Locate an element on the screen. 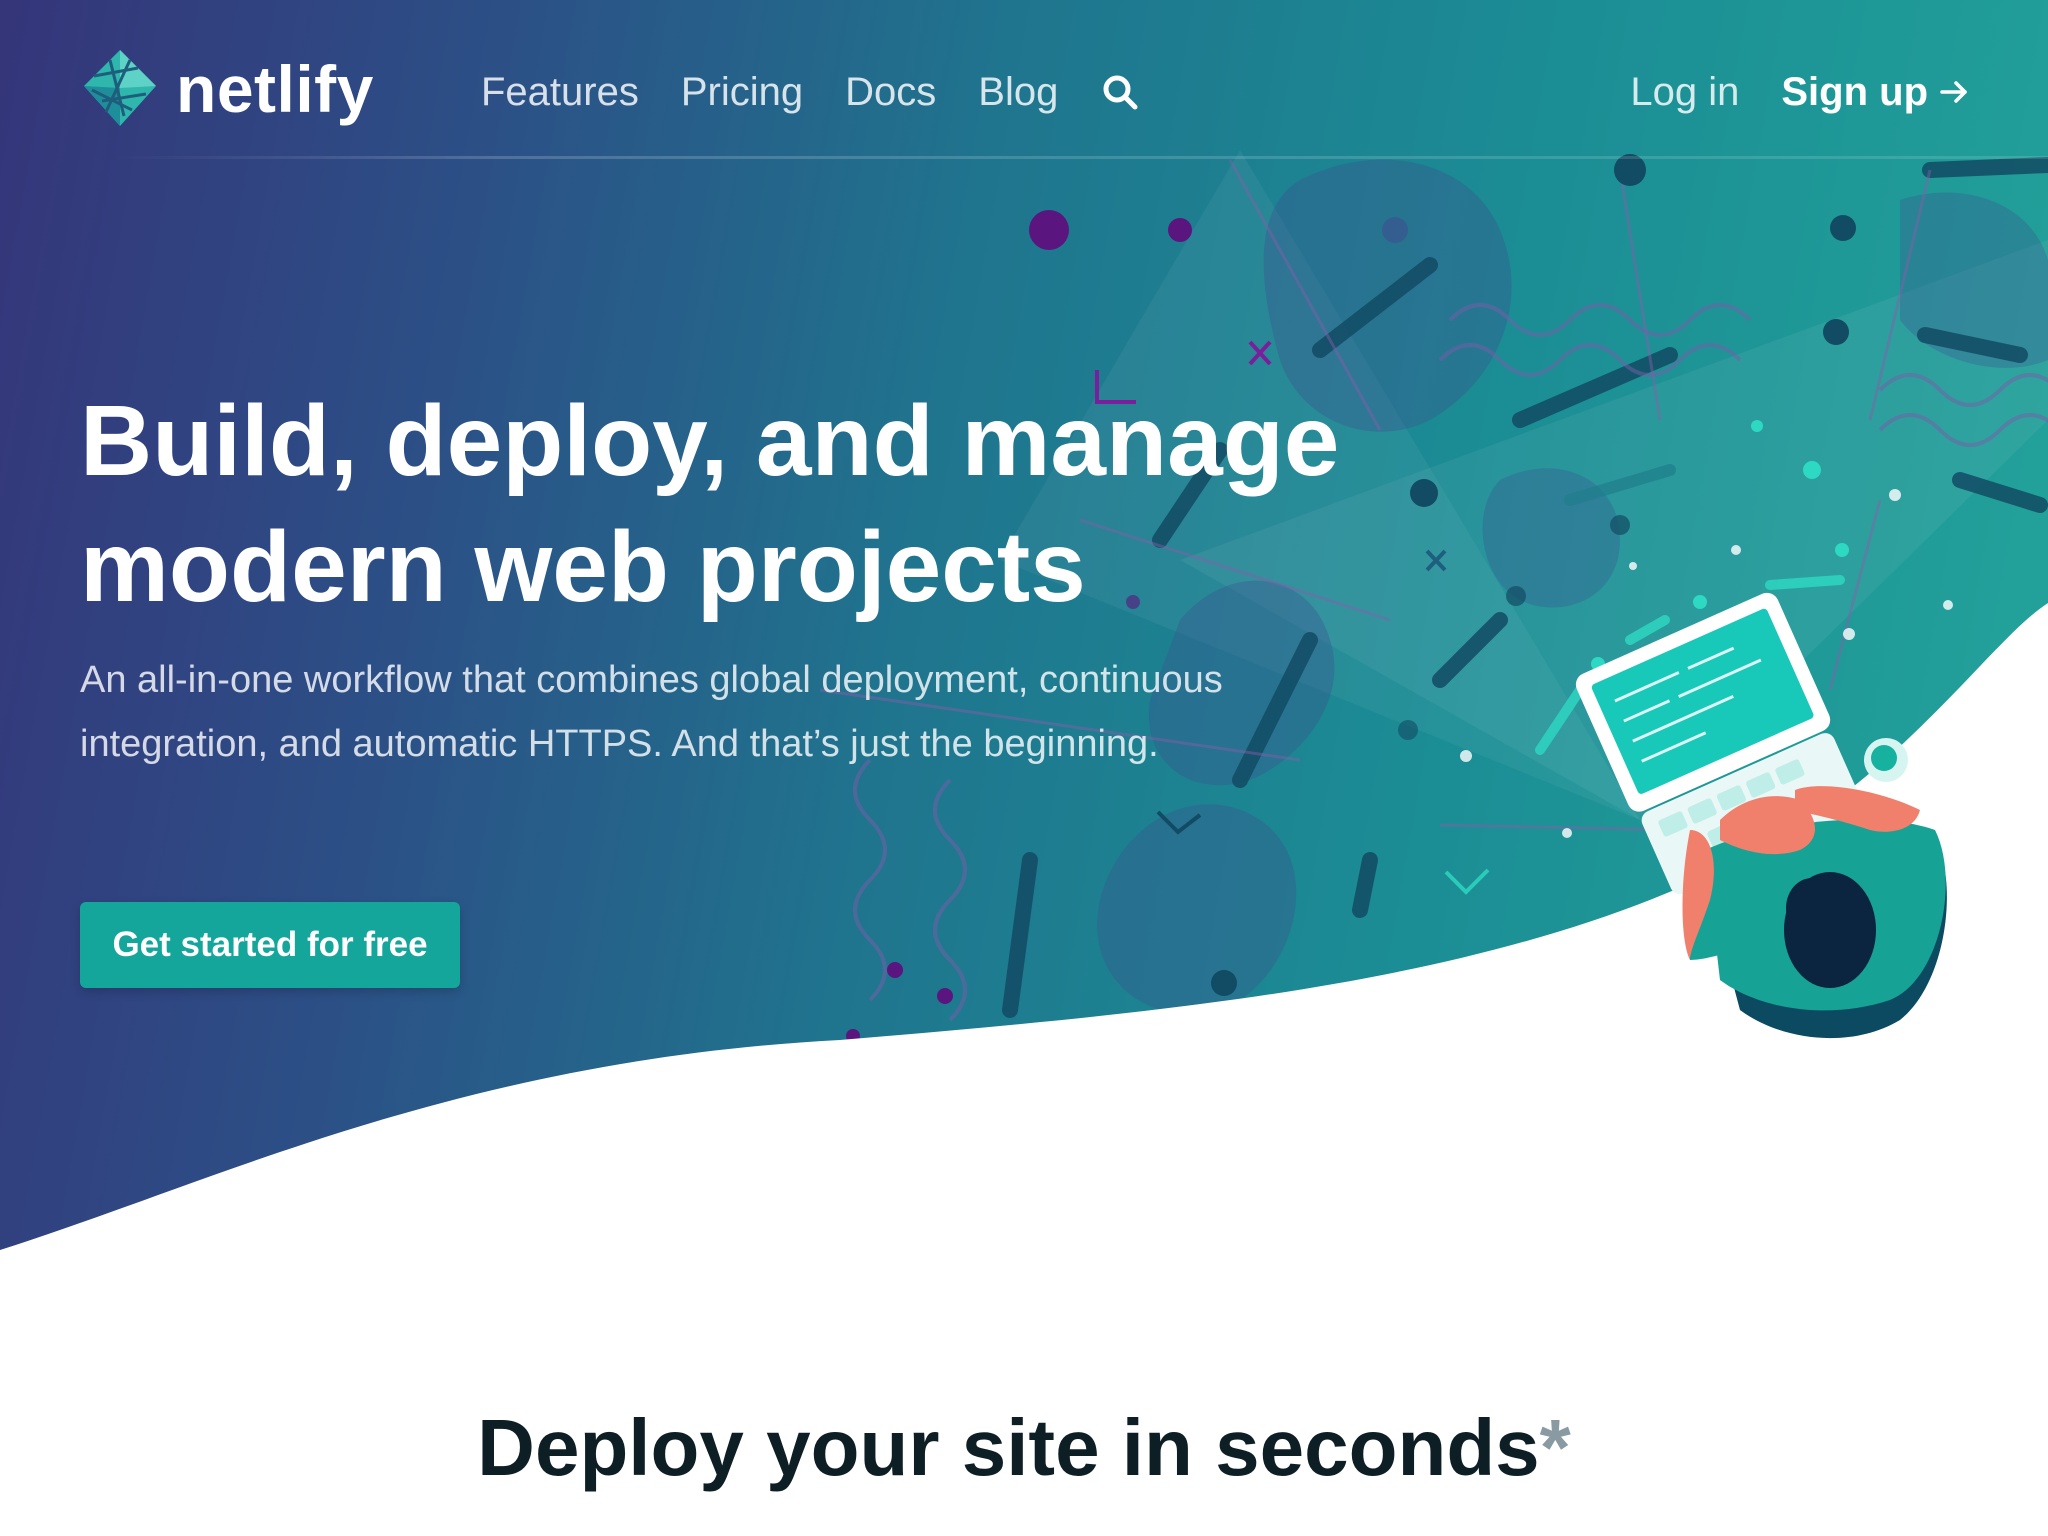 Image resolution: width=2048 pixels, height=1536 pixels. netlify-logo-icon is located at coordinates (120, 88).